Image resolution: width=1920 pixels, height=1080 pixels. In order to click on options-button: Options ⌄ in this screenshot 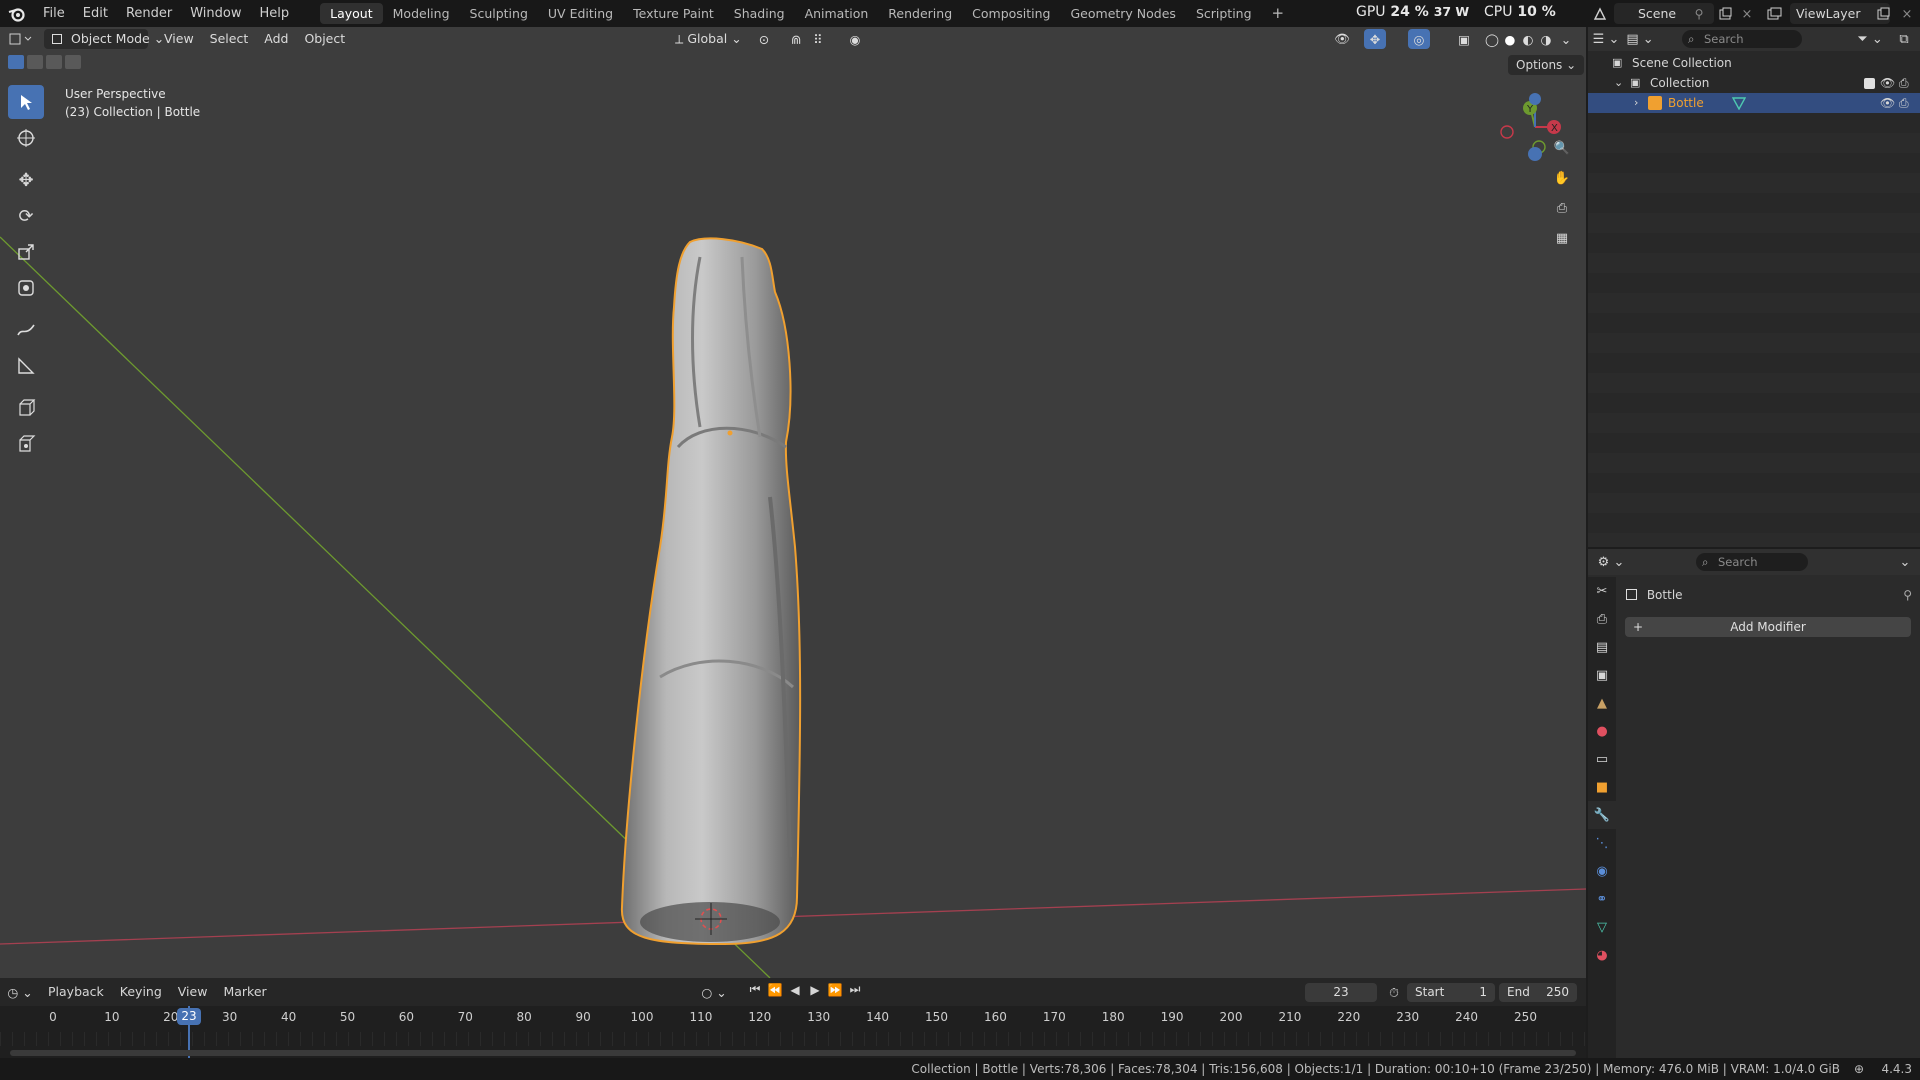, I will do `click(1546, 65)`.